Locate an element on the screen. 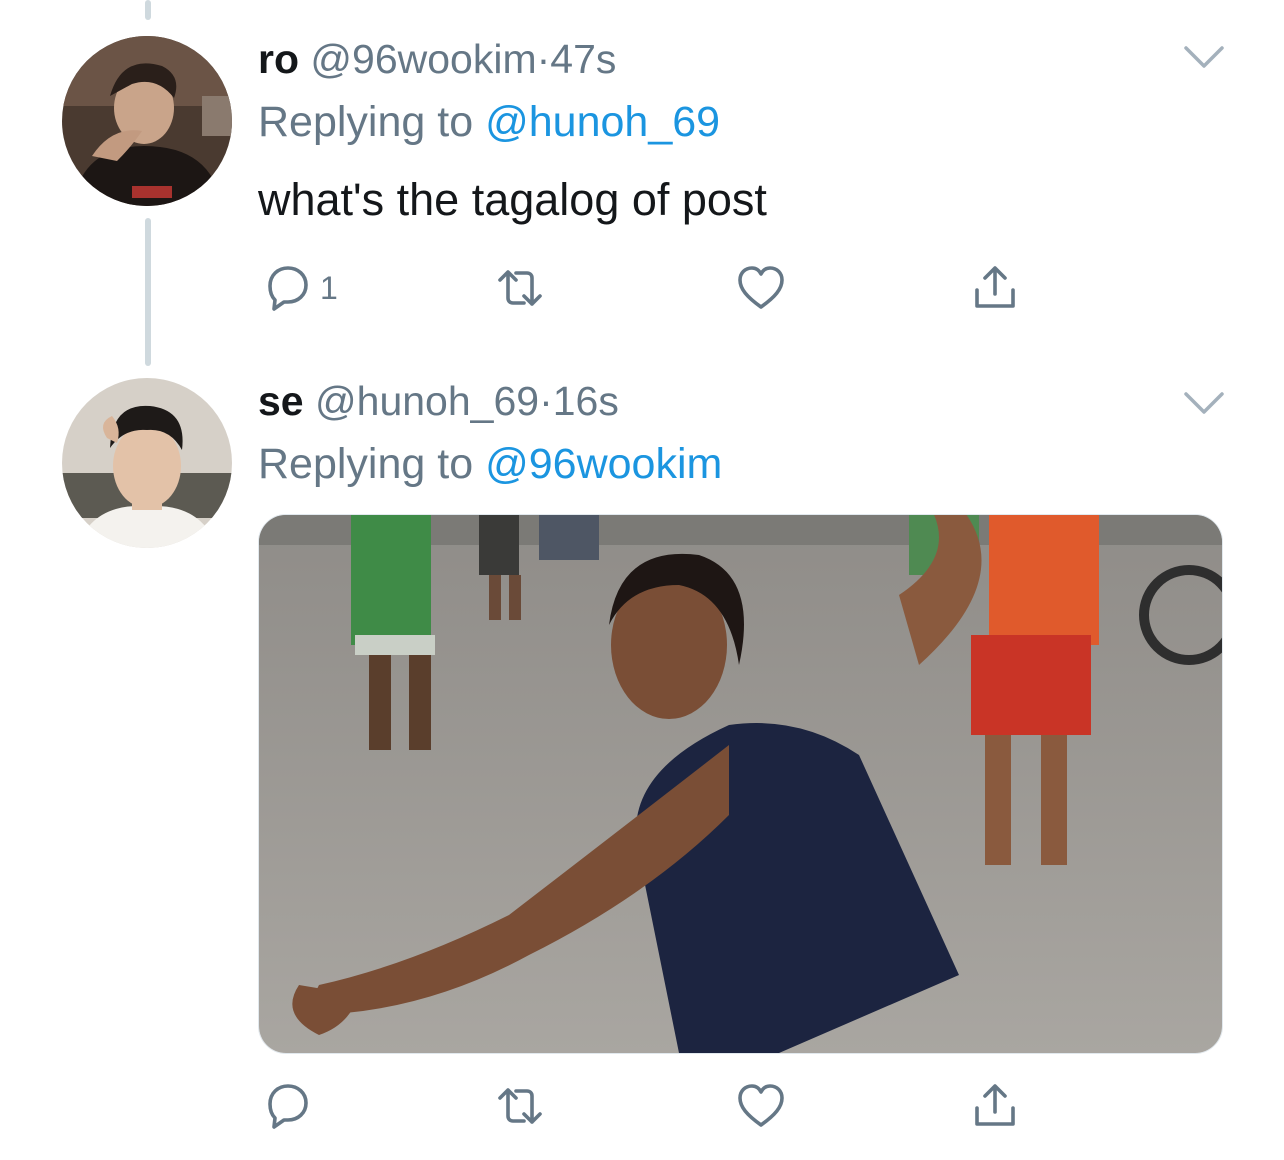  tweet-header: se @hunoh_69·16s is located at coordinates (438, 401).